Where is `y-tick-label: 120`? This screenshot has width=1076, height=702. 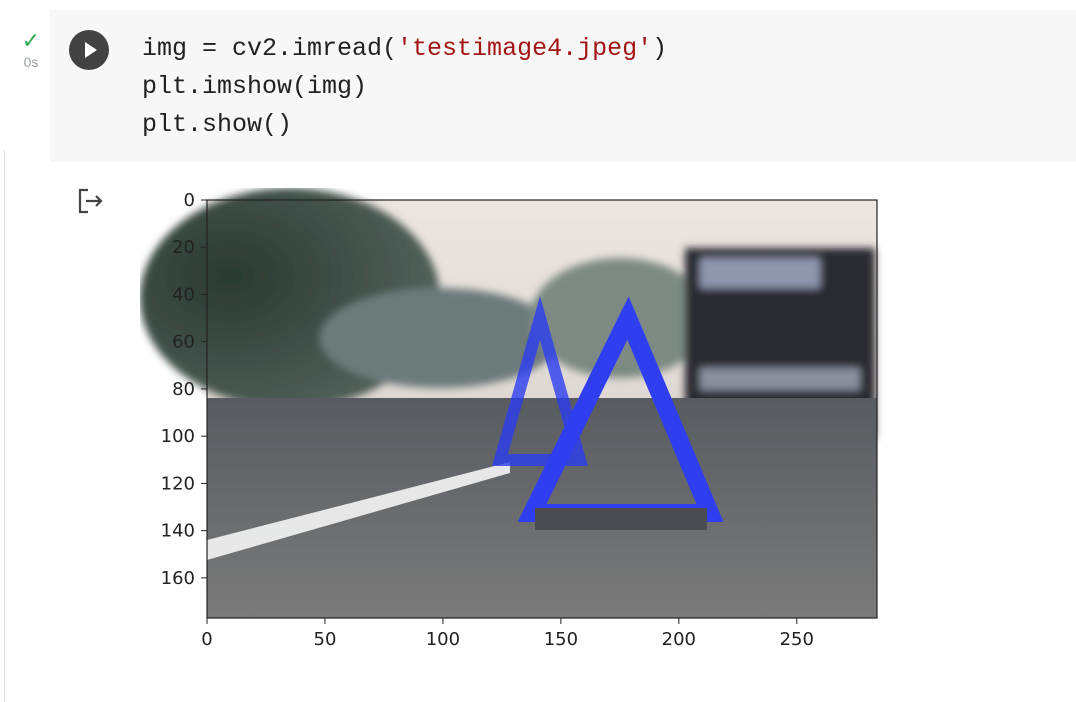 y-tick-label: 120 is located at coordinates (178, 483).